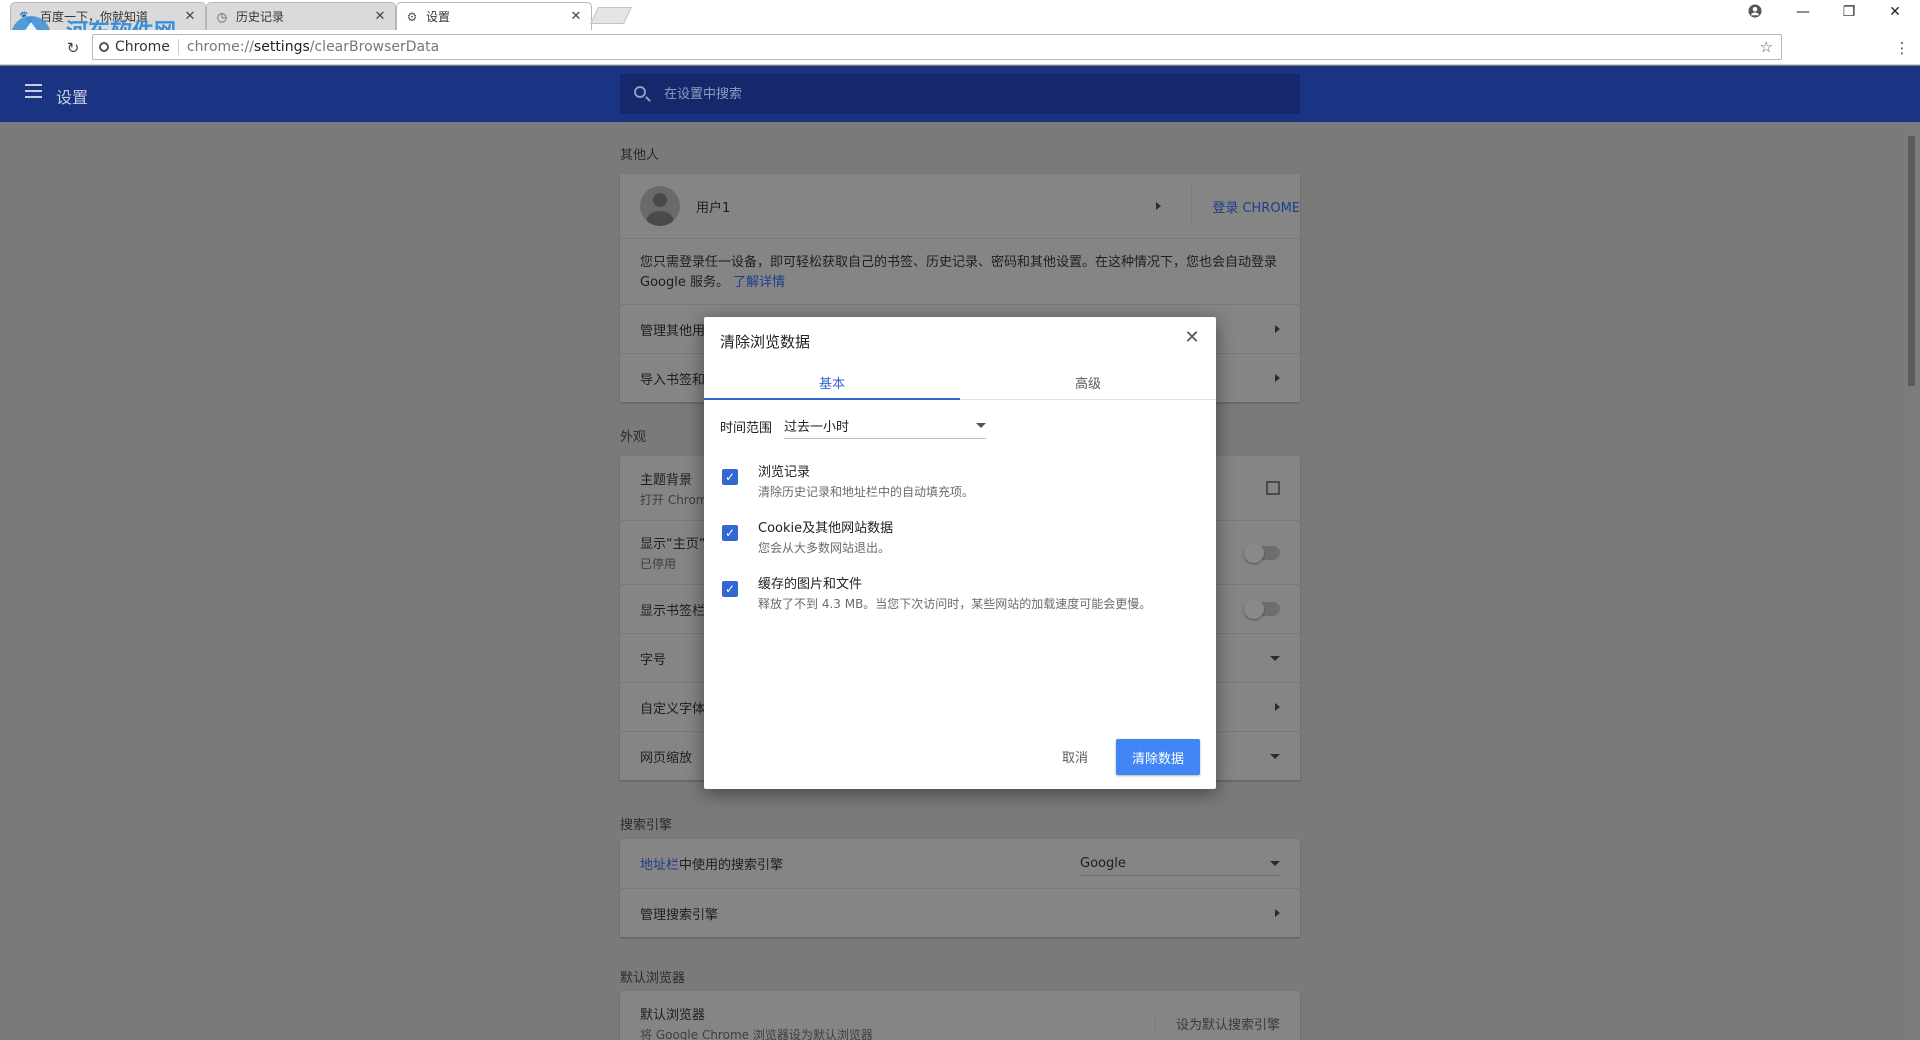  Describe the element at coordinates (1911, 261) in the screenshot. I see `scroll-thumb` at that location.